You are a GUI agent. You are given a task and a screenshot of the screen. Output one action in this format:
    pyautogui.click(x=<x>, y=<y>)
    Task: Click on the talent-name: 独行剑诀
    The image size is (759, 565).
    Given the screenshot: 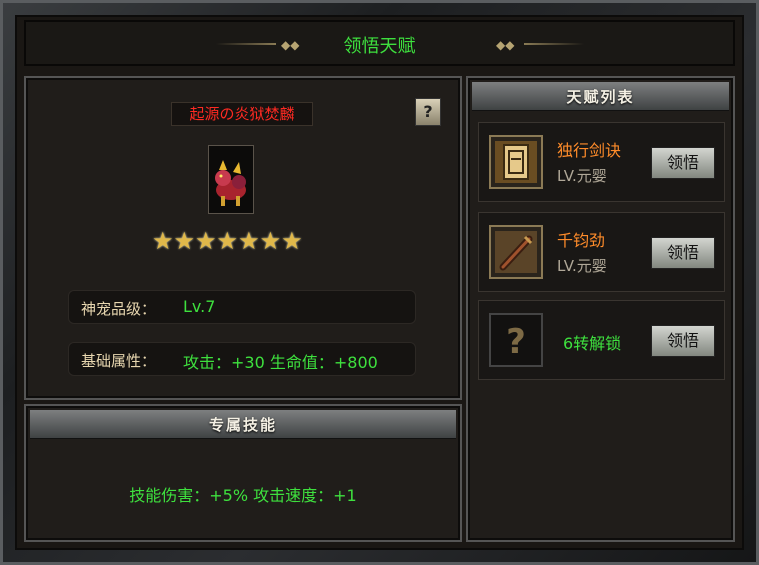 What is the action you would take?
    pyautogui.click(x=589, y=150)
    